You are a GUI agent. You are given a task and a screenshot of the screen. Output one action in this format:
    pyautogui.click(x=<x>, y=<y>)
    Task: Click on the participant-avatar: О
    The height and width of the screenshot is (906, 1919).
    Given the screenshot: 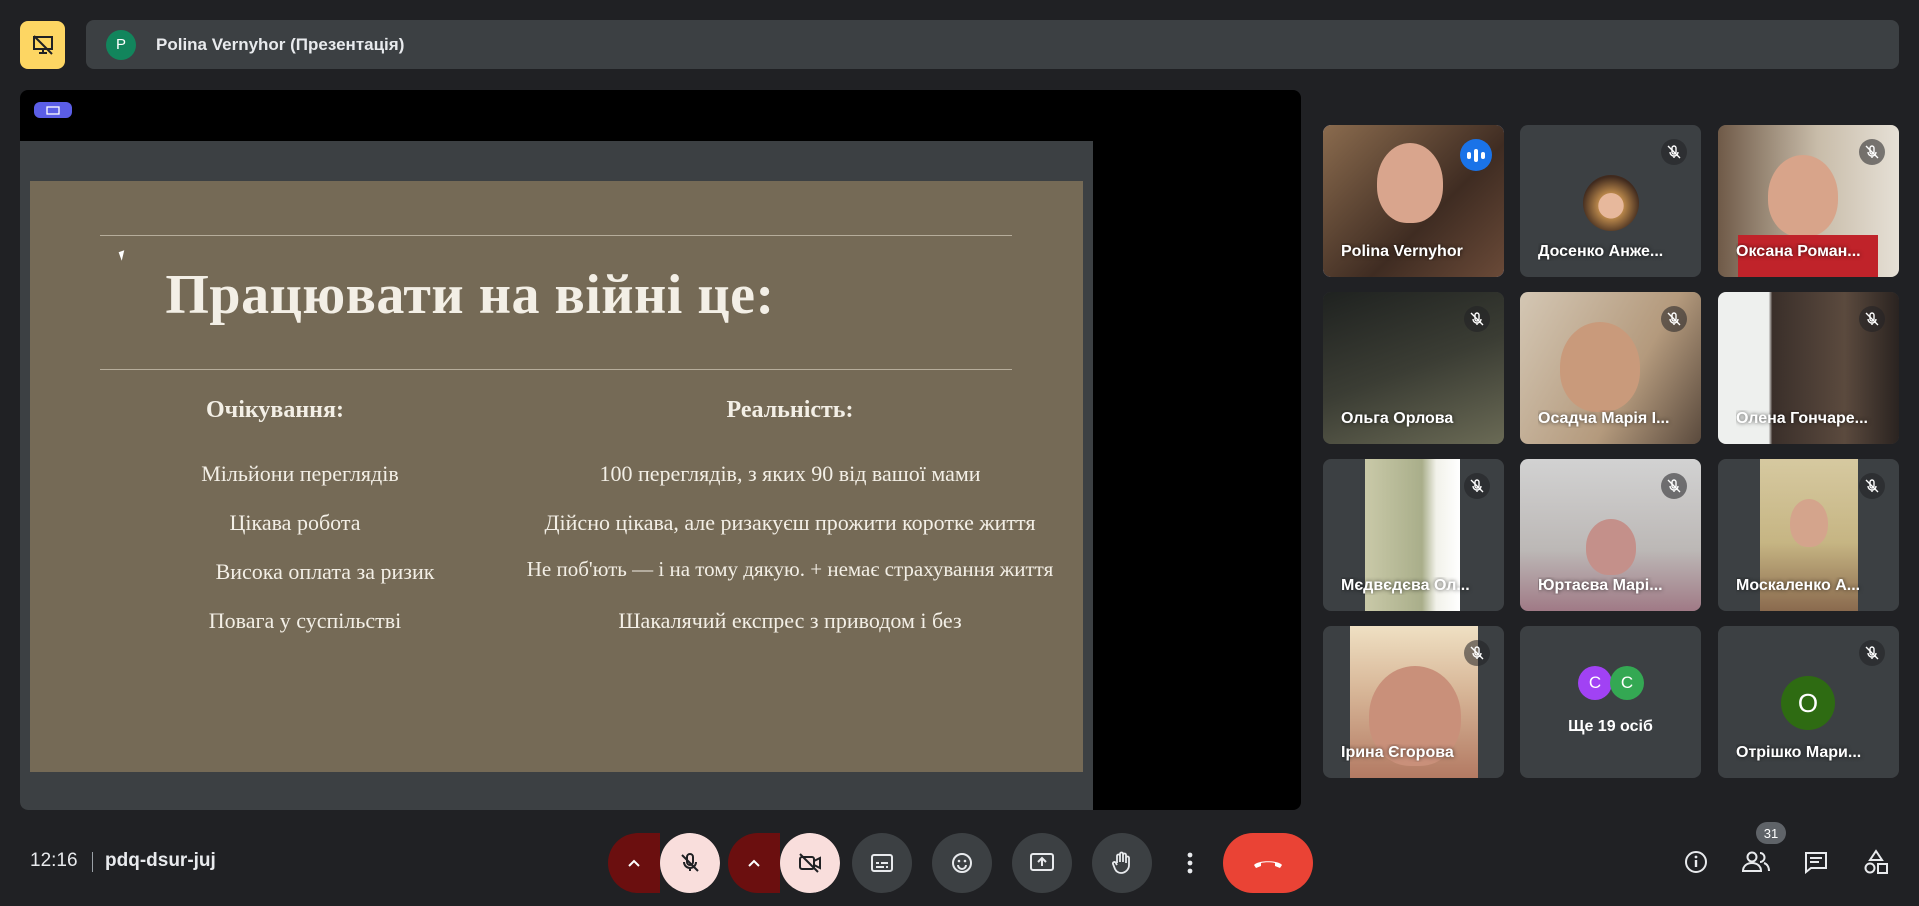 What is the action you would take?
    pyautogui.click(x=1808, y=703)
    